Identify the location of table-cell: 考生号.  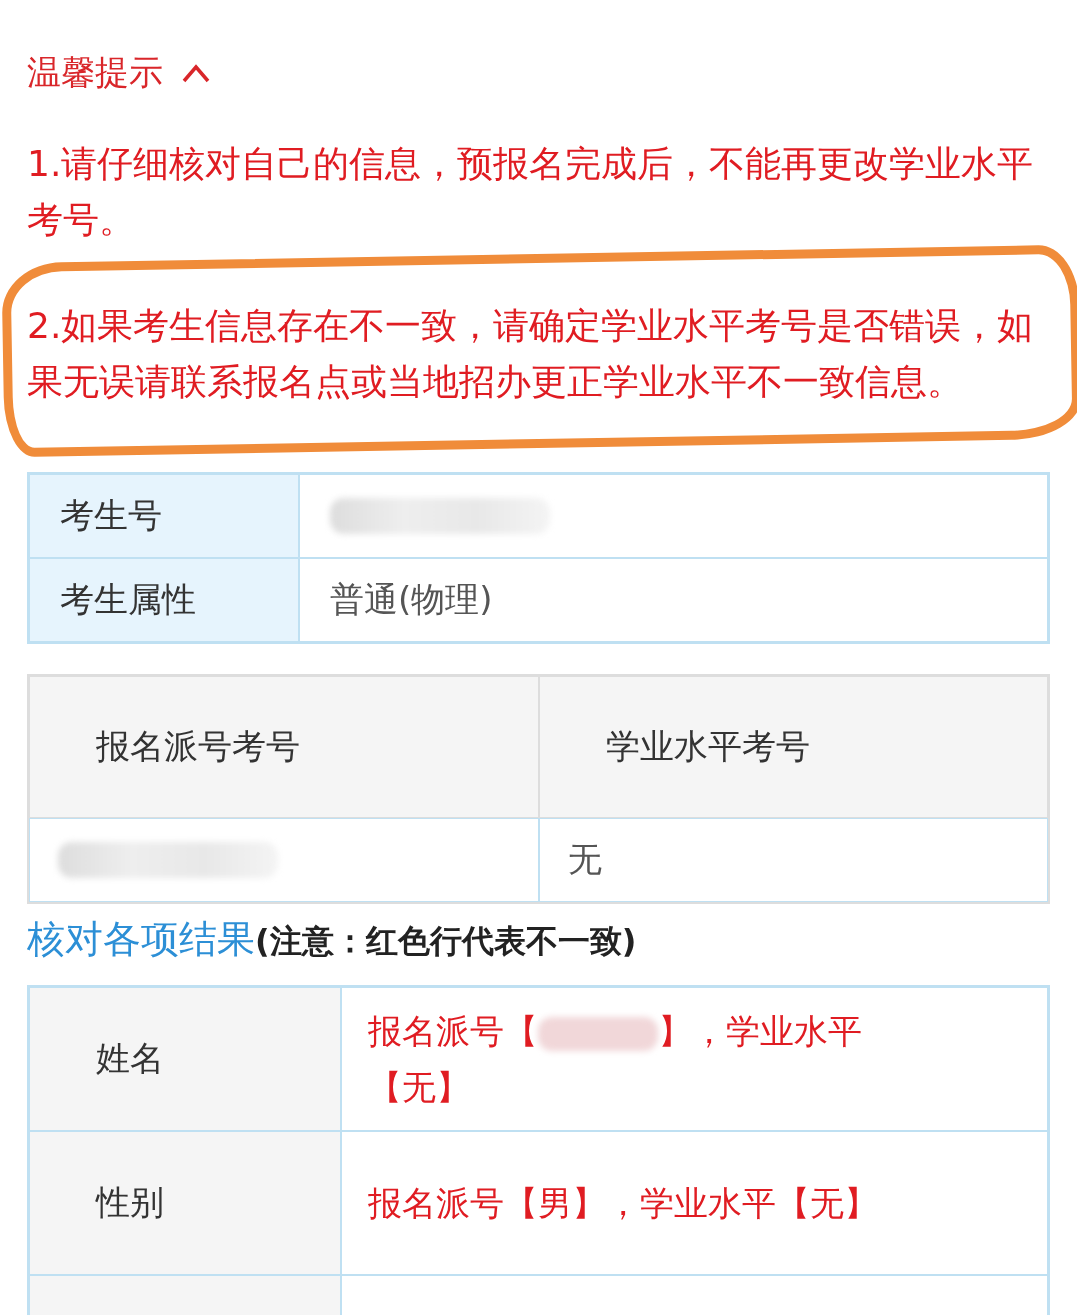
(164, 516).